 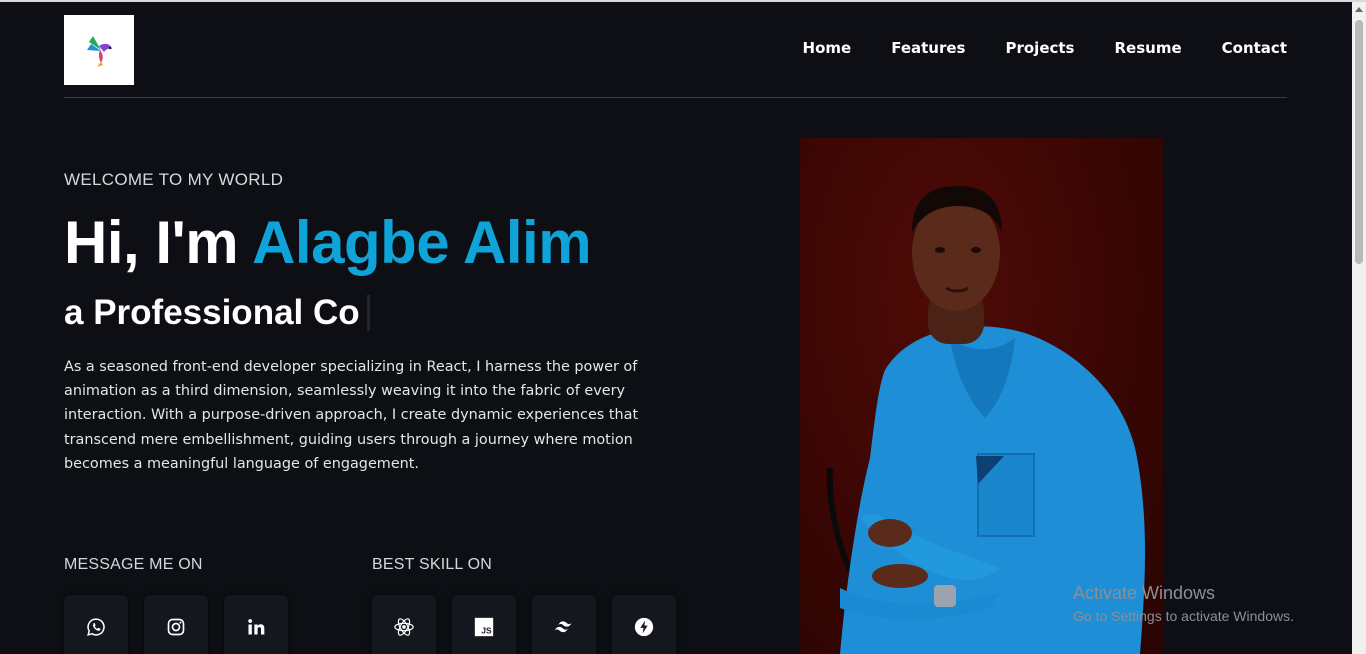 I want to click on main-nav: Home Features Projects Resume Contact, so click(x=1045, y=48).